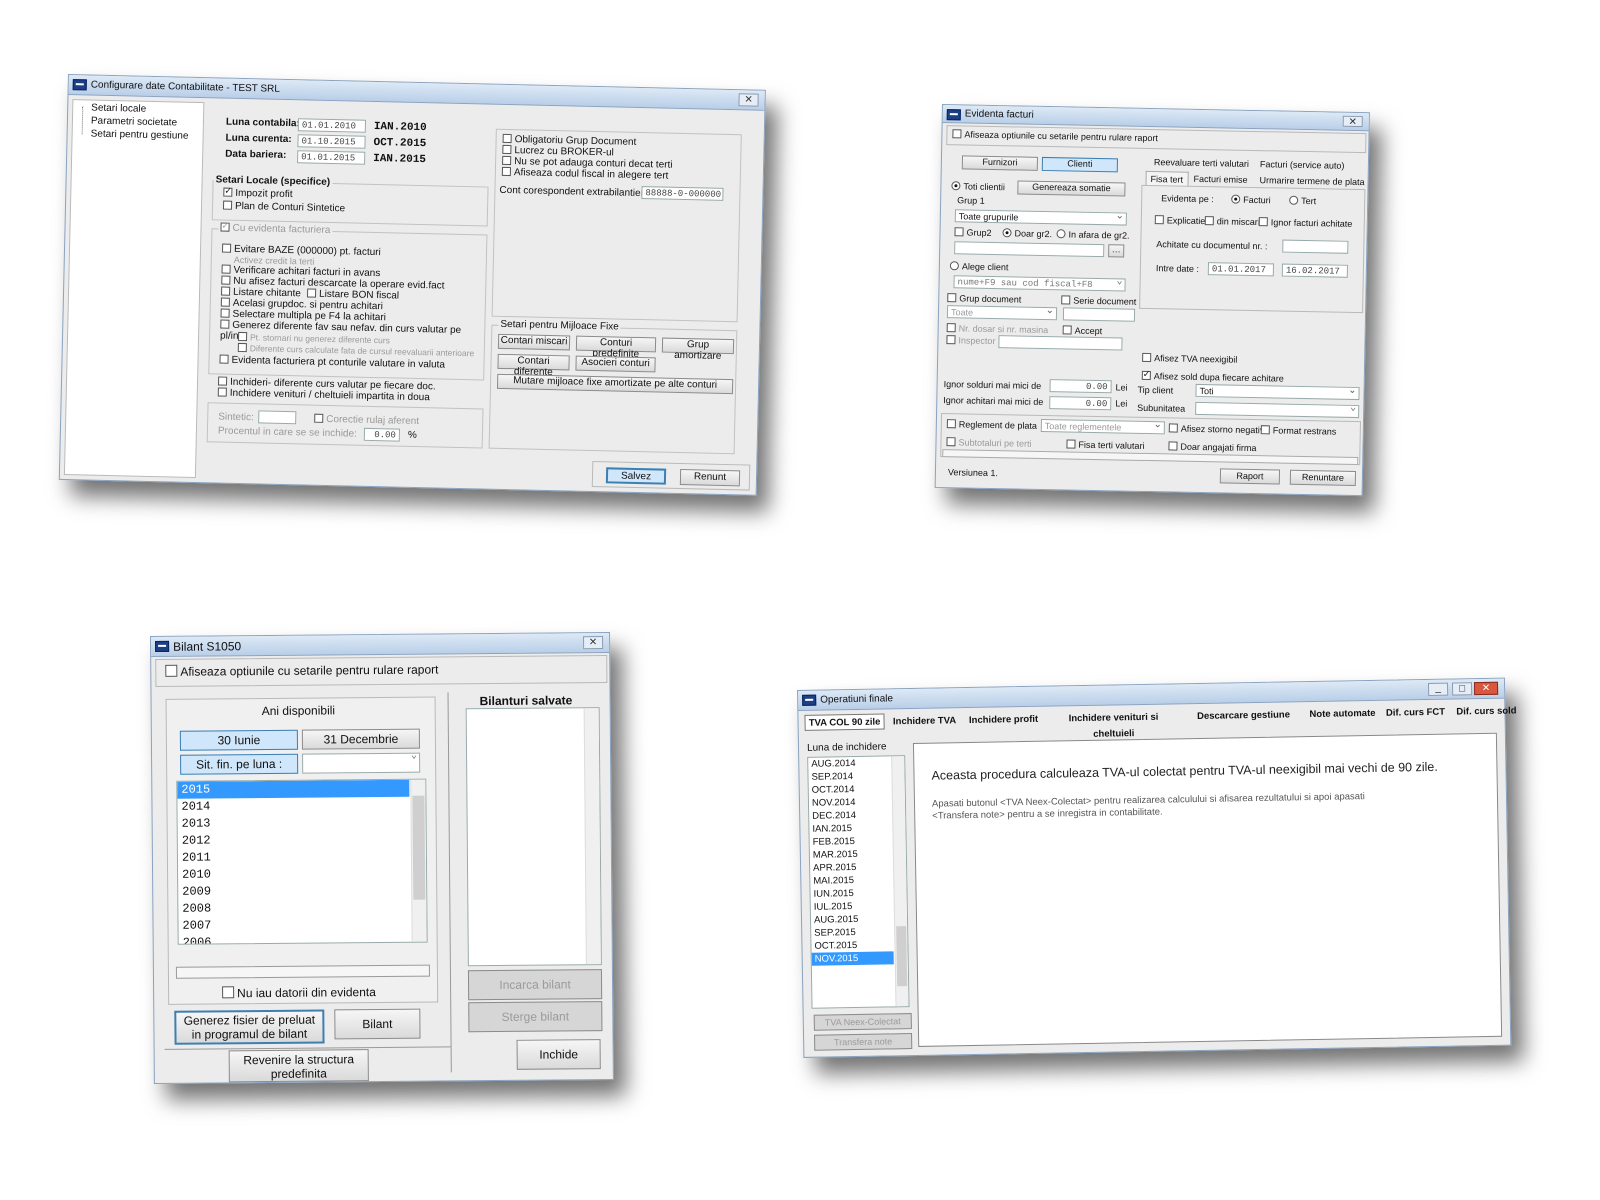  I want to click on asocieri-conturi-button: Asocieri conturi, so click(615, 364).